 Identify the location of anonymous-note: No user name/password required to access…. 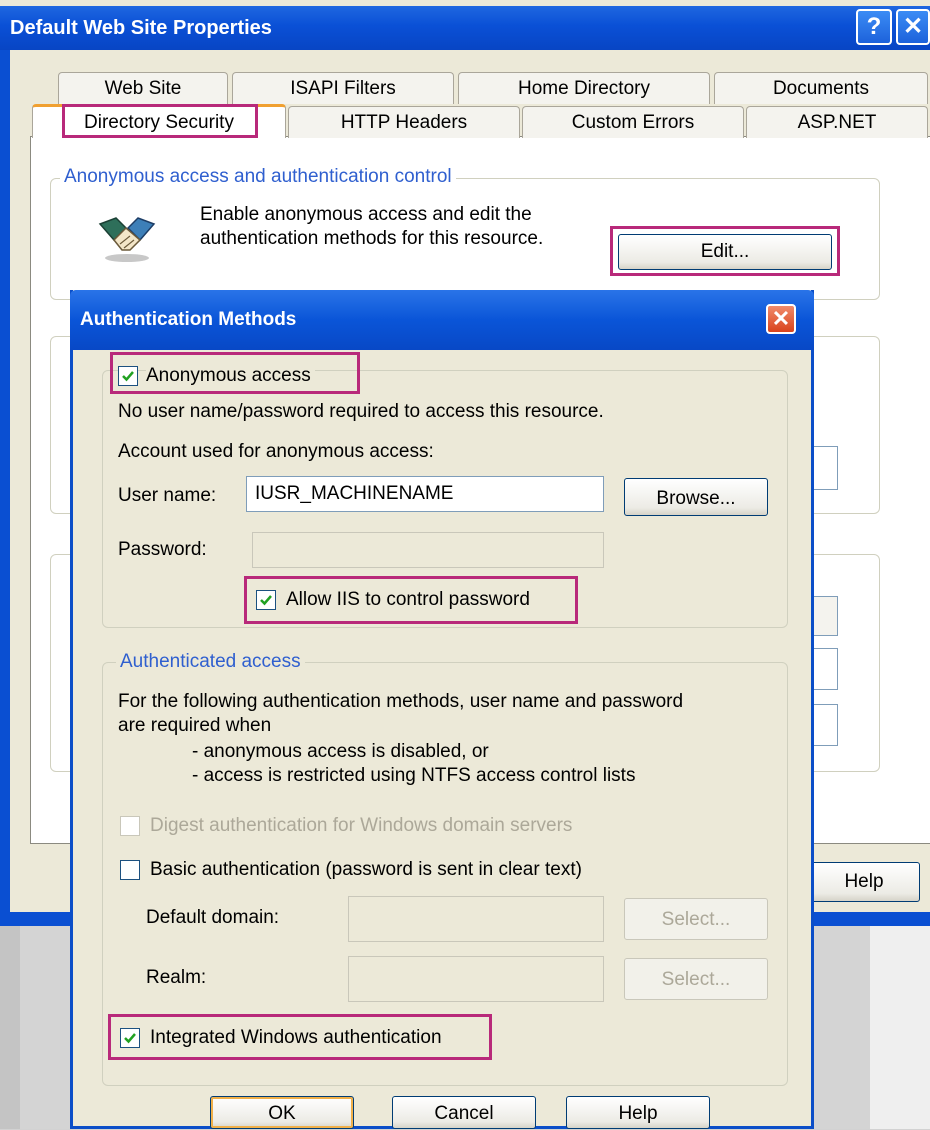
(361, 411).